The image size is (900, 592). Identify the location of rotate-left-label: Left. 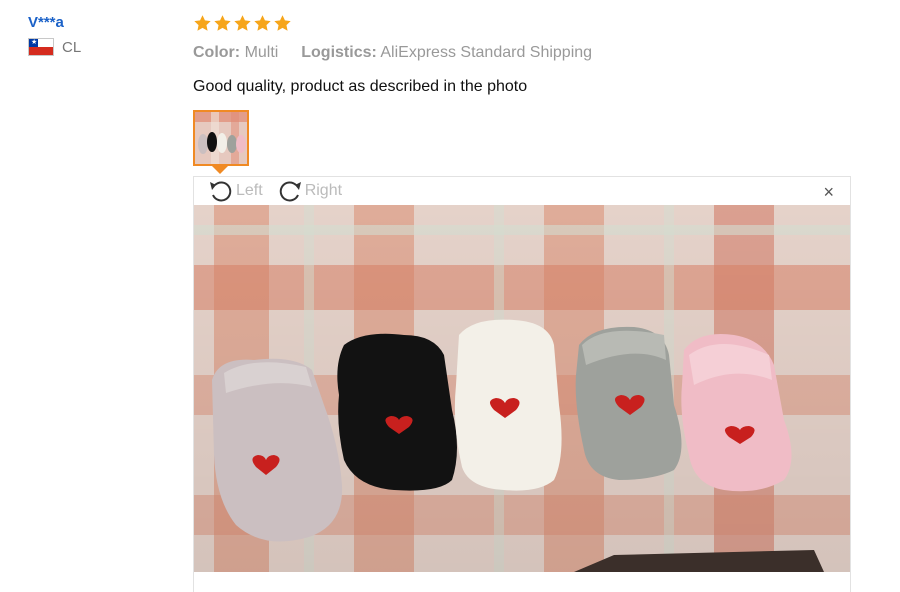
(249, 190).